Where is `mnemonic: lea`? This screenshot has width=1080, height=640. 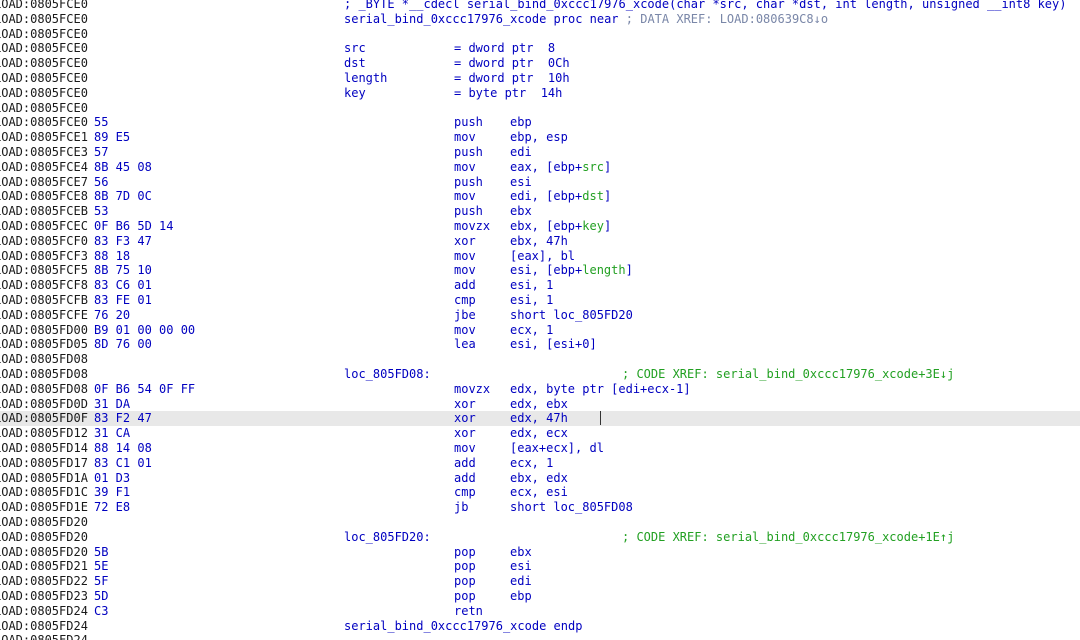 mnemonic: lea is located at coordinates (465, 344).